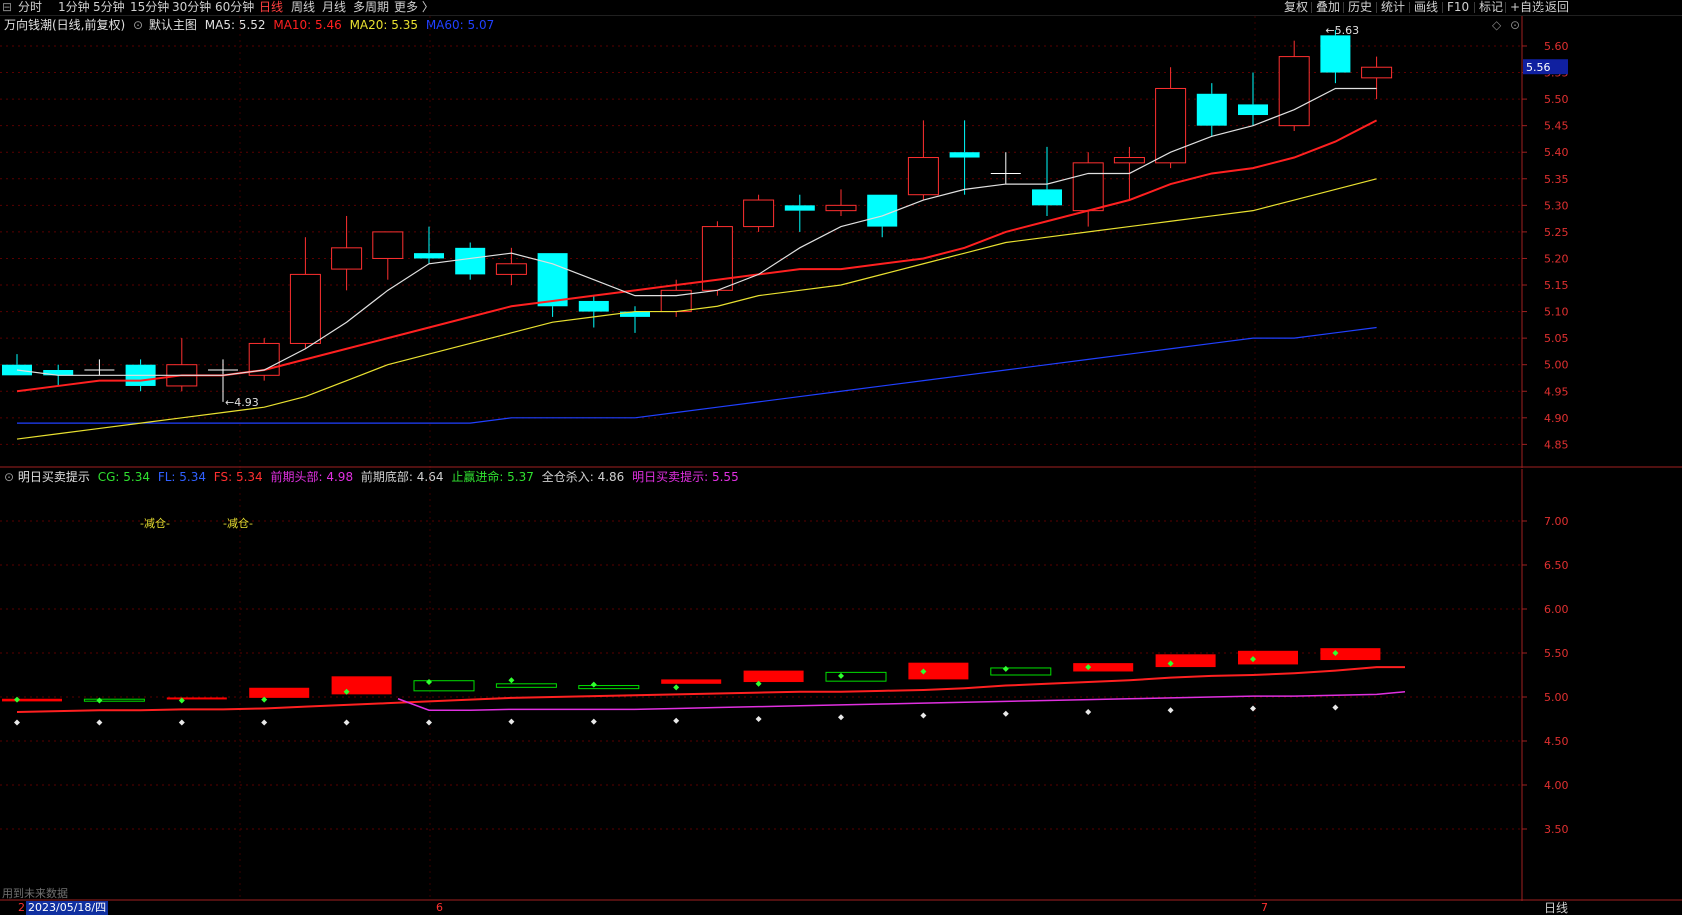 This screenshot has width=1682, height=915. What do you see at coordinates (1556, 444) in the screenshot?
I see `y-tick-label: 4.85` at bounding box center [1556, 444].